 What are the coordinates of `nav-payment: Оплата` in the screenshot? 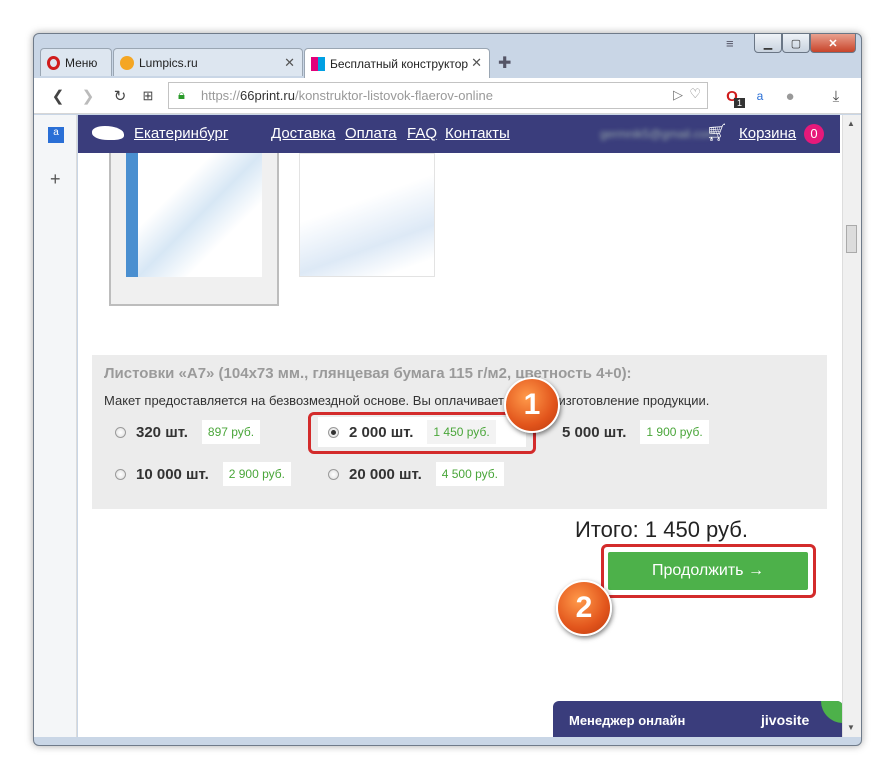 It's located at (371, 133).